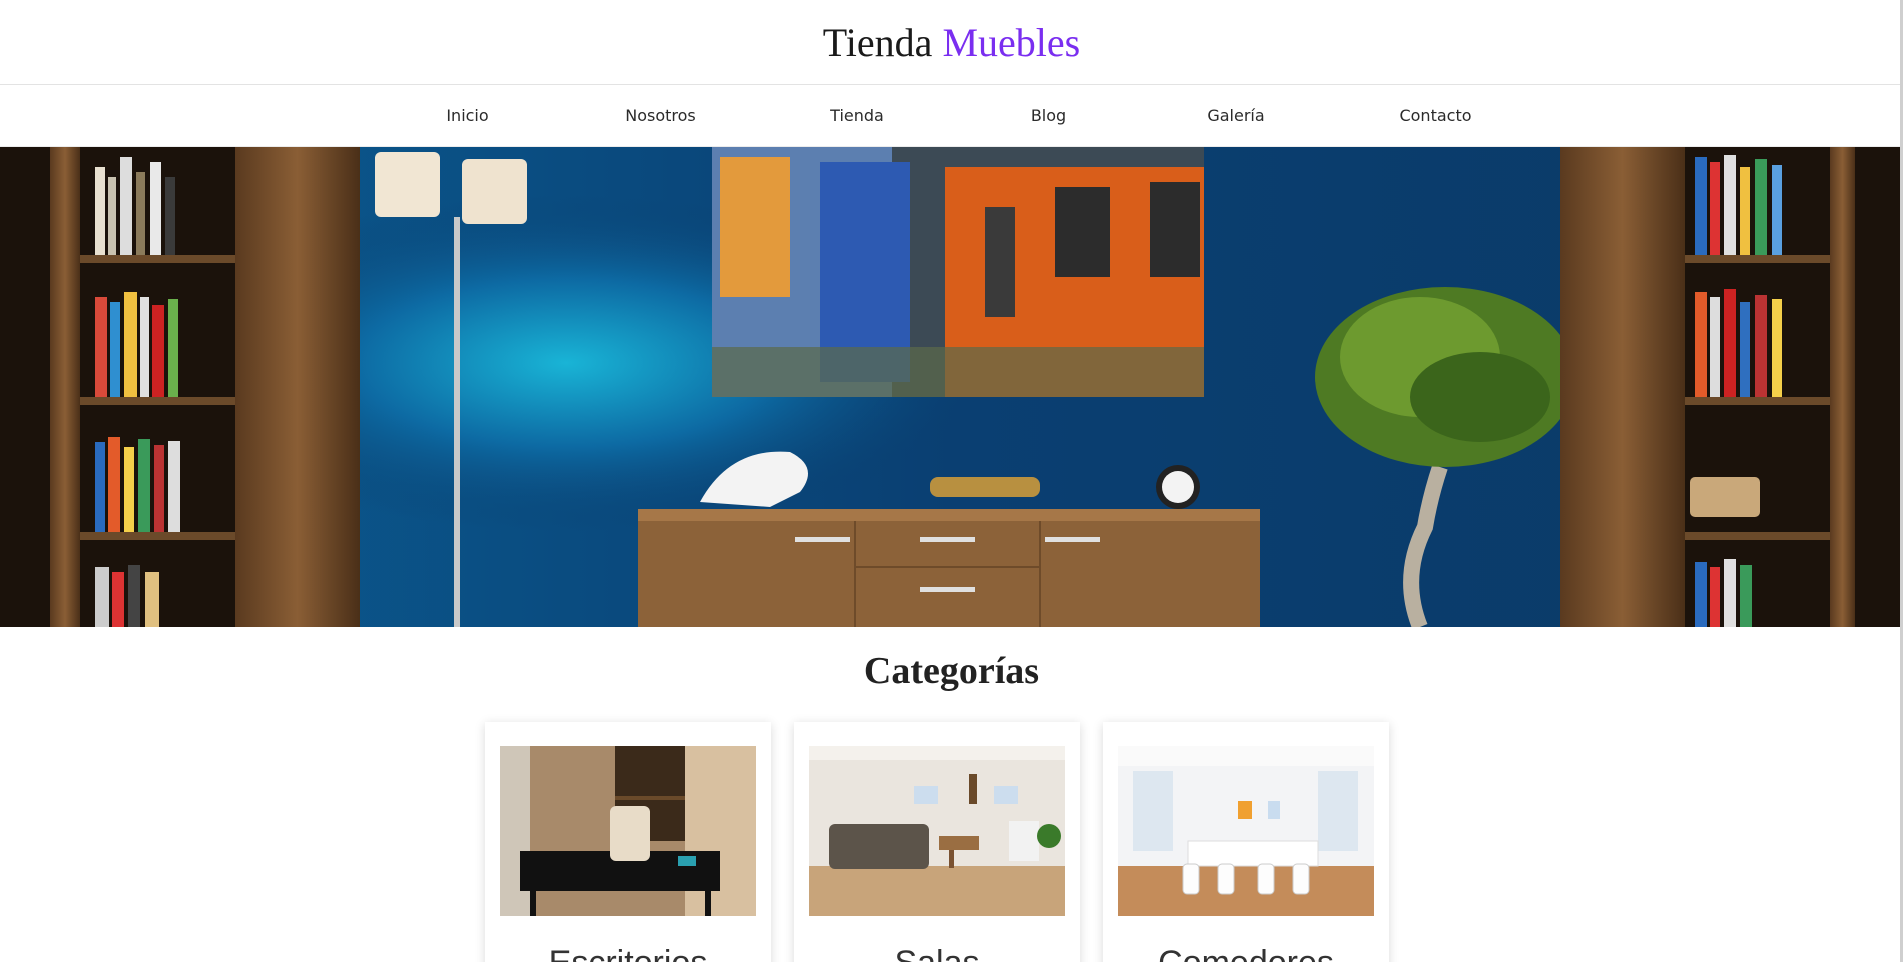 The width and height of the screenshot is (1903, 962). I want to click on category-image-escritorios, so click(628, 831).